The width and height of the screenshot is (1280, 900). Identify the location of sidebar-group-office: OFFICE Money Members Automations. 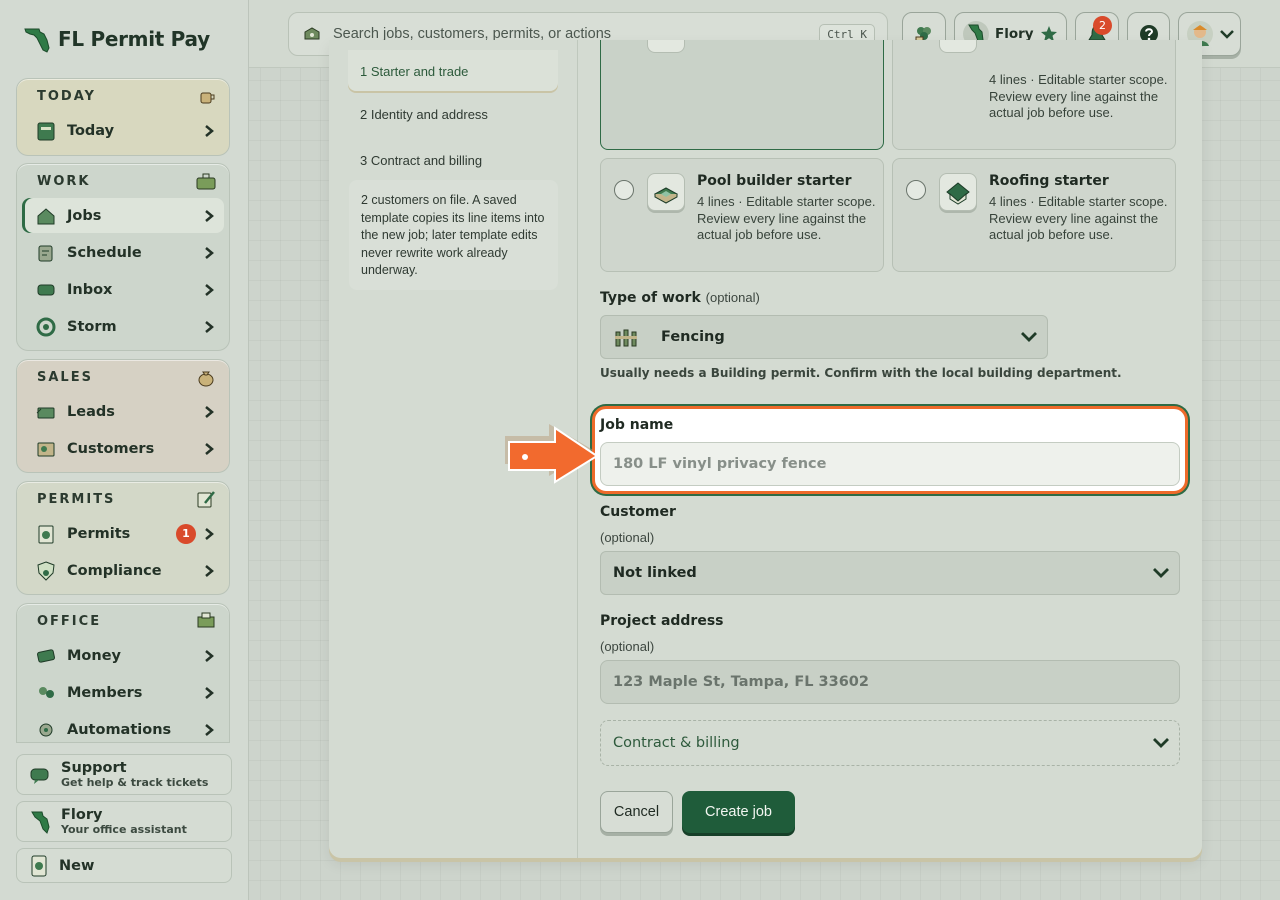
(123, 673).